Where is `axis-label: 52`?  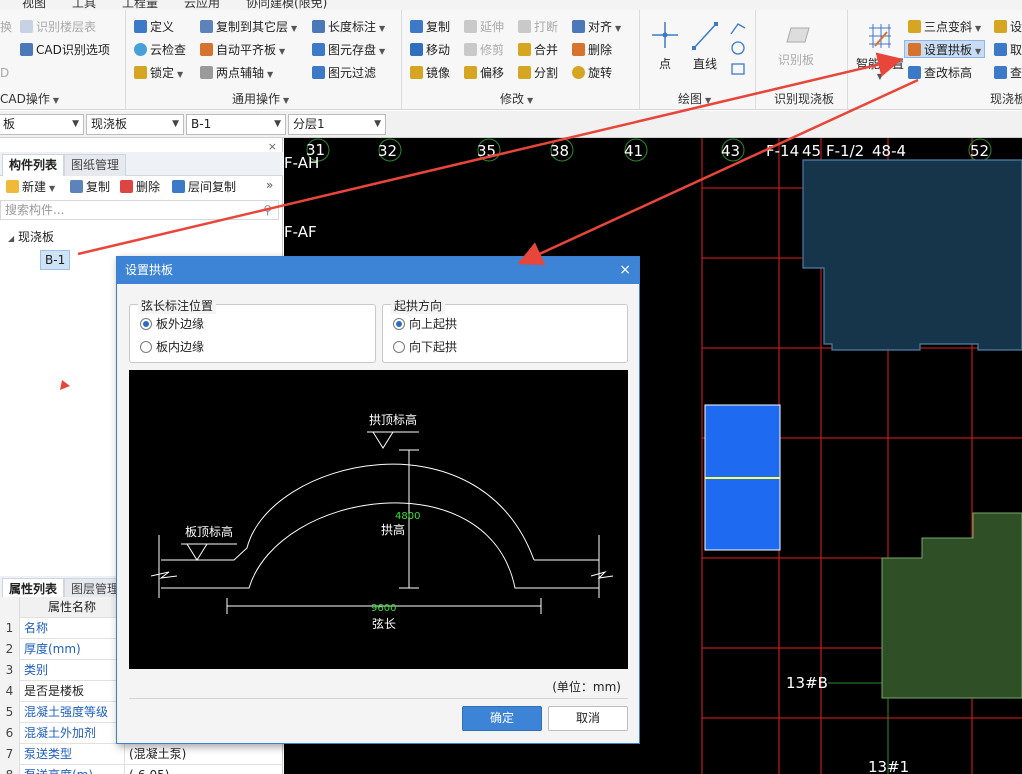
axis-label: 52 is located at coordinates (979, 151).